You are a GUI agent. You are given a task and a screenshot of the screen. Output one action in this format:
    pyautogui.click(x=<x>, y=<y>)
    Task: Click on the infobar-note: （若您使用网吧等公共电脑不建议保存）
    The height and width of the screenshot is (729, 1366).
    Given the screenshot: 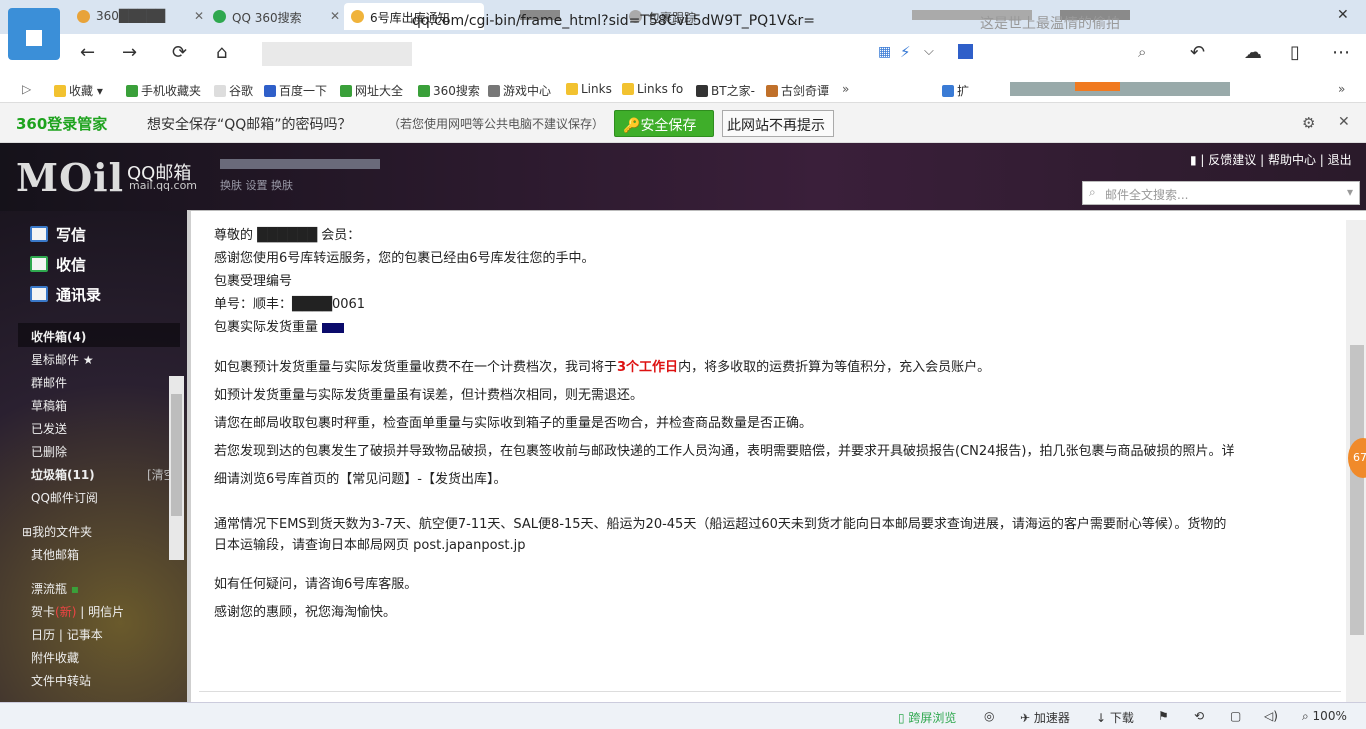 What is the action you would take?
    pyautogui.click(x=496, y=124)
    